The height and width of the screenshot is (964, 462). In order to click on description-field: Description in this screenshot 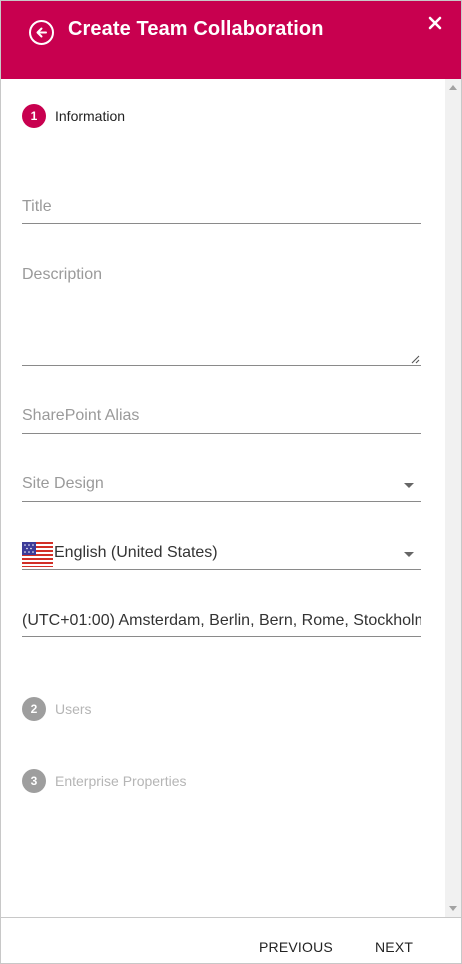, I will do `click(221, 313)`.